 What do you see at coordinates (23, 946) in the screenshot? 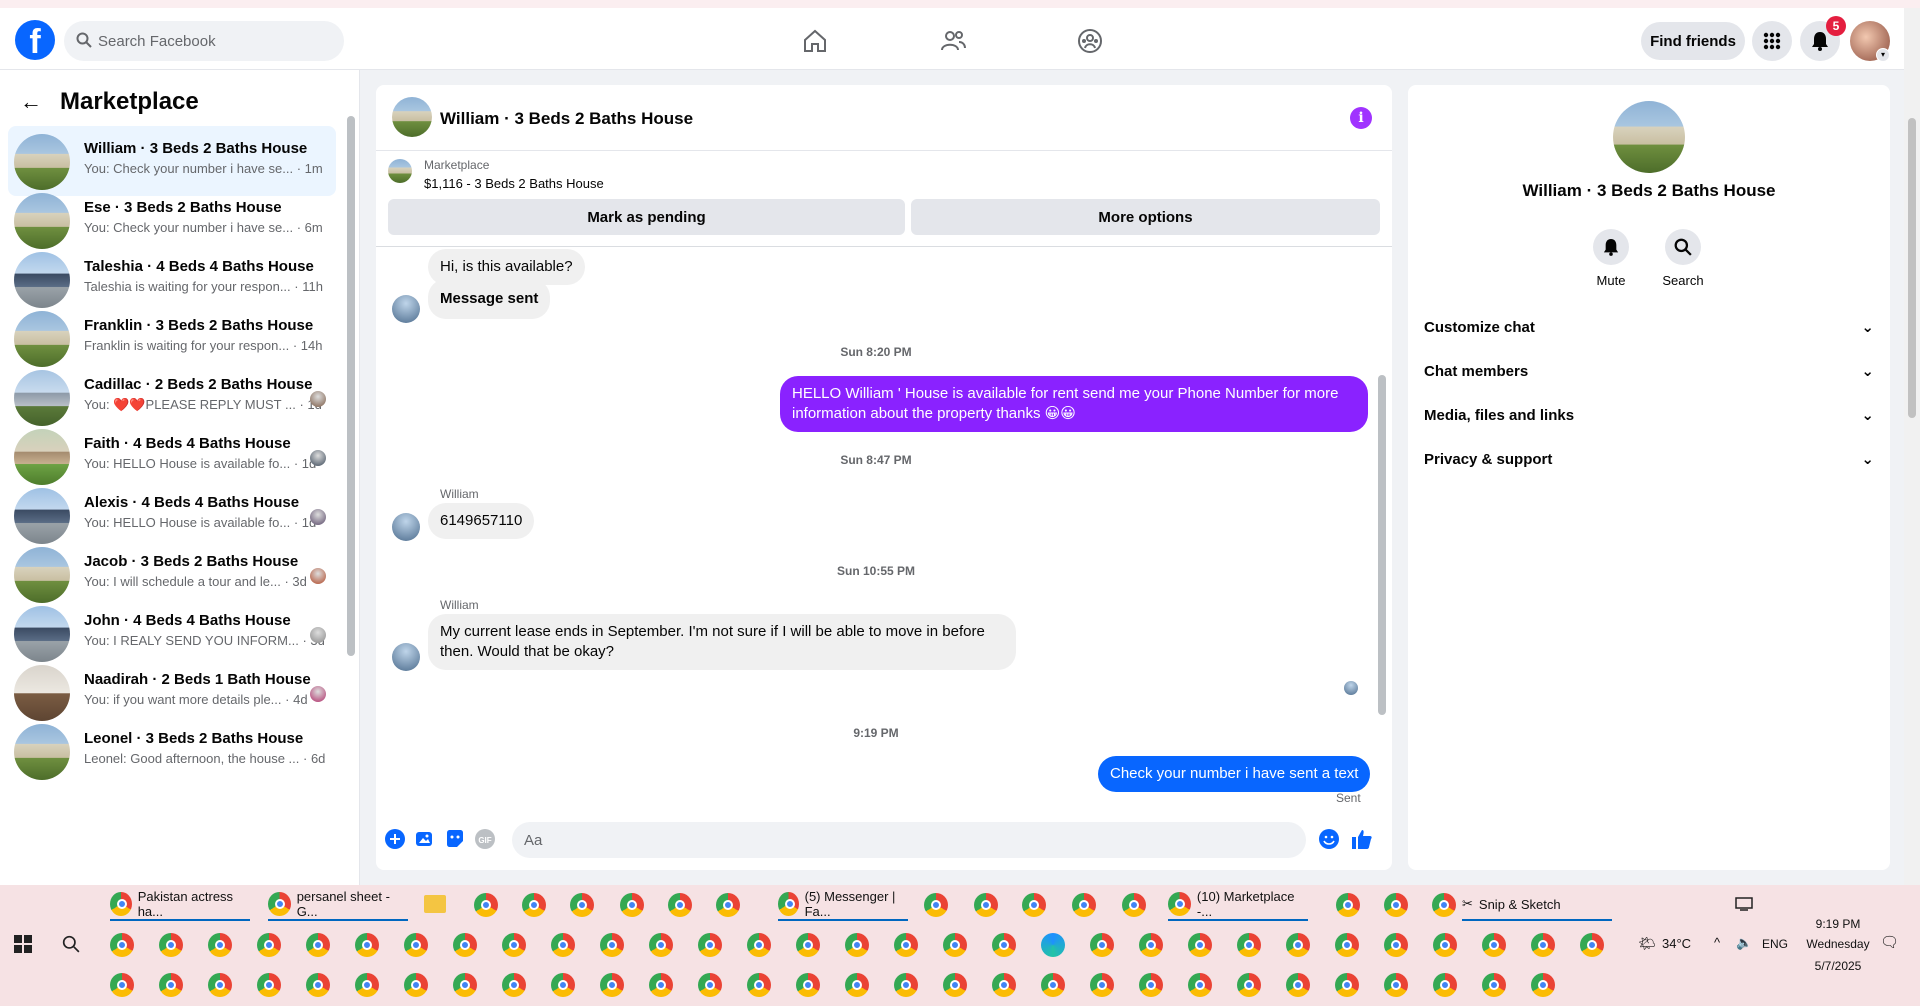
I see `windows-start-icon` at bounding box center [23, 946].